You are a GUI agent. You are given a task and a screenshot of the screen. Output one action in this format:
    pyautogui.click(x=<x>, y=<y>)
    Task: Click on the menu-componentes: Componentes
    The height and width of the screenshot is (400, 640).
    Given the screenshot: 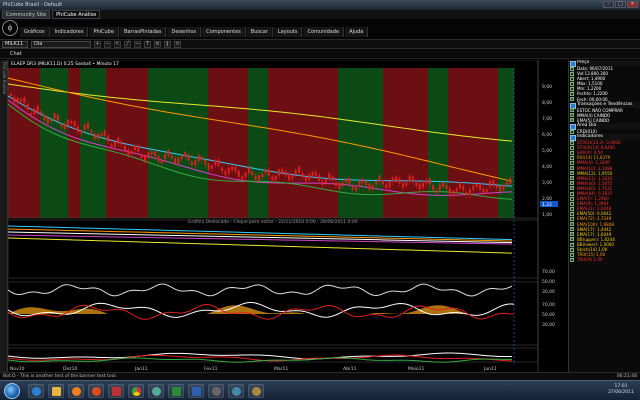 What is the action you would take?
    pyautogui.click(x=224, y=32)
    